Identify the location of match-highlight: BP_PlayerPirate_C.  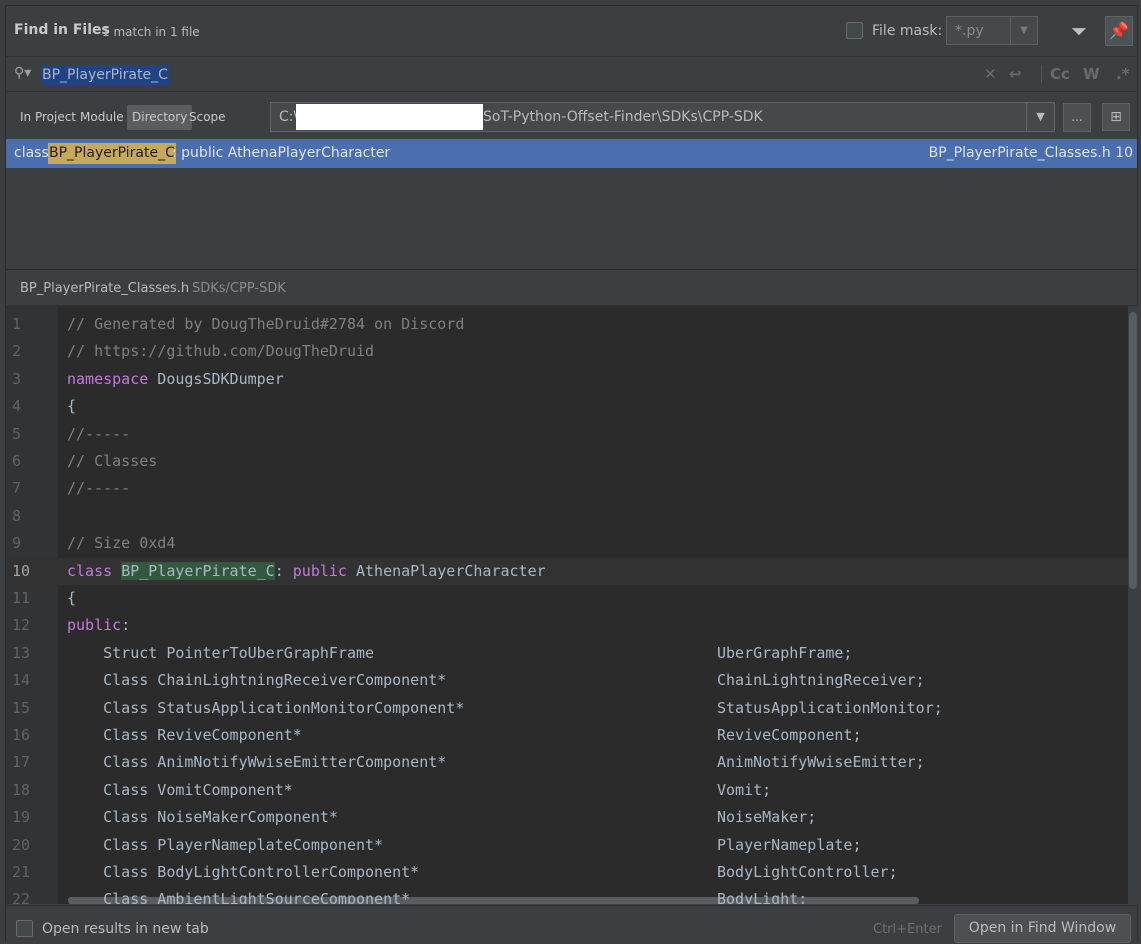
(198, 570).